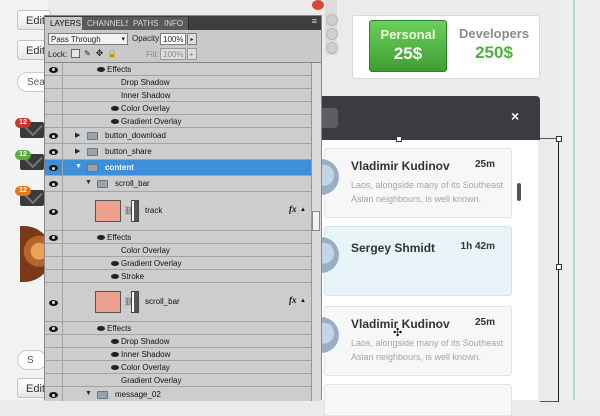  What do you see at coordinates (178, 184) in the screenshot?
I see `layer-row: ▼ scroll_bar` at bounding box center [178, 184].